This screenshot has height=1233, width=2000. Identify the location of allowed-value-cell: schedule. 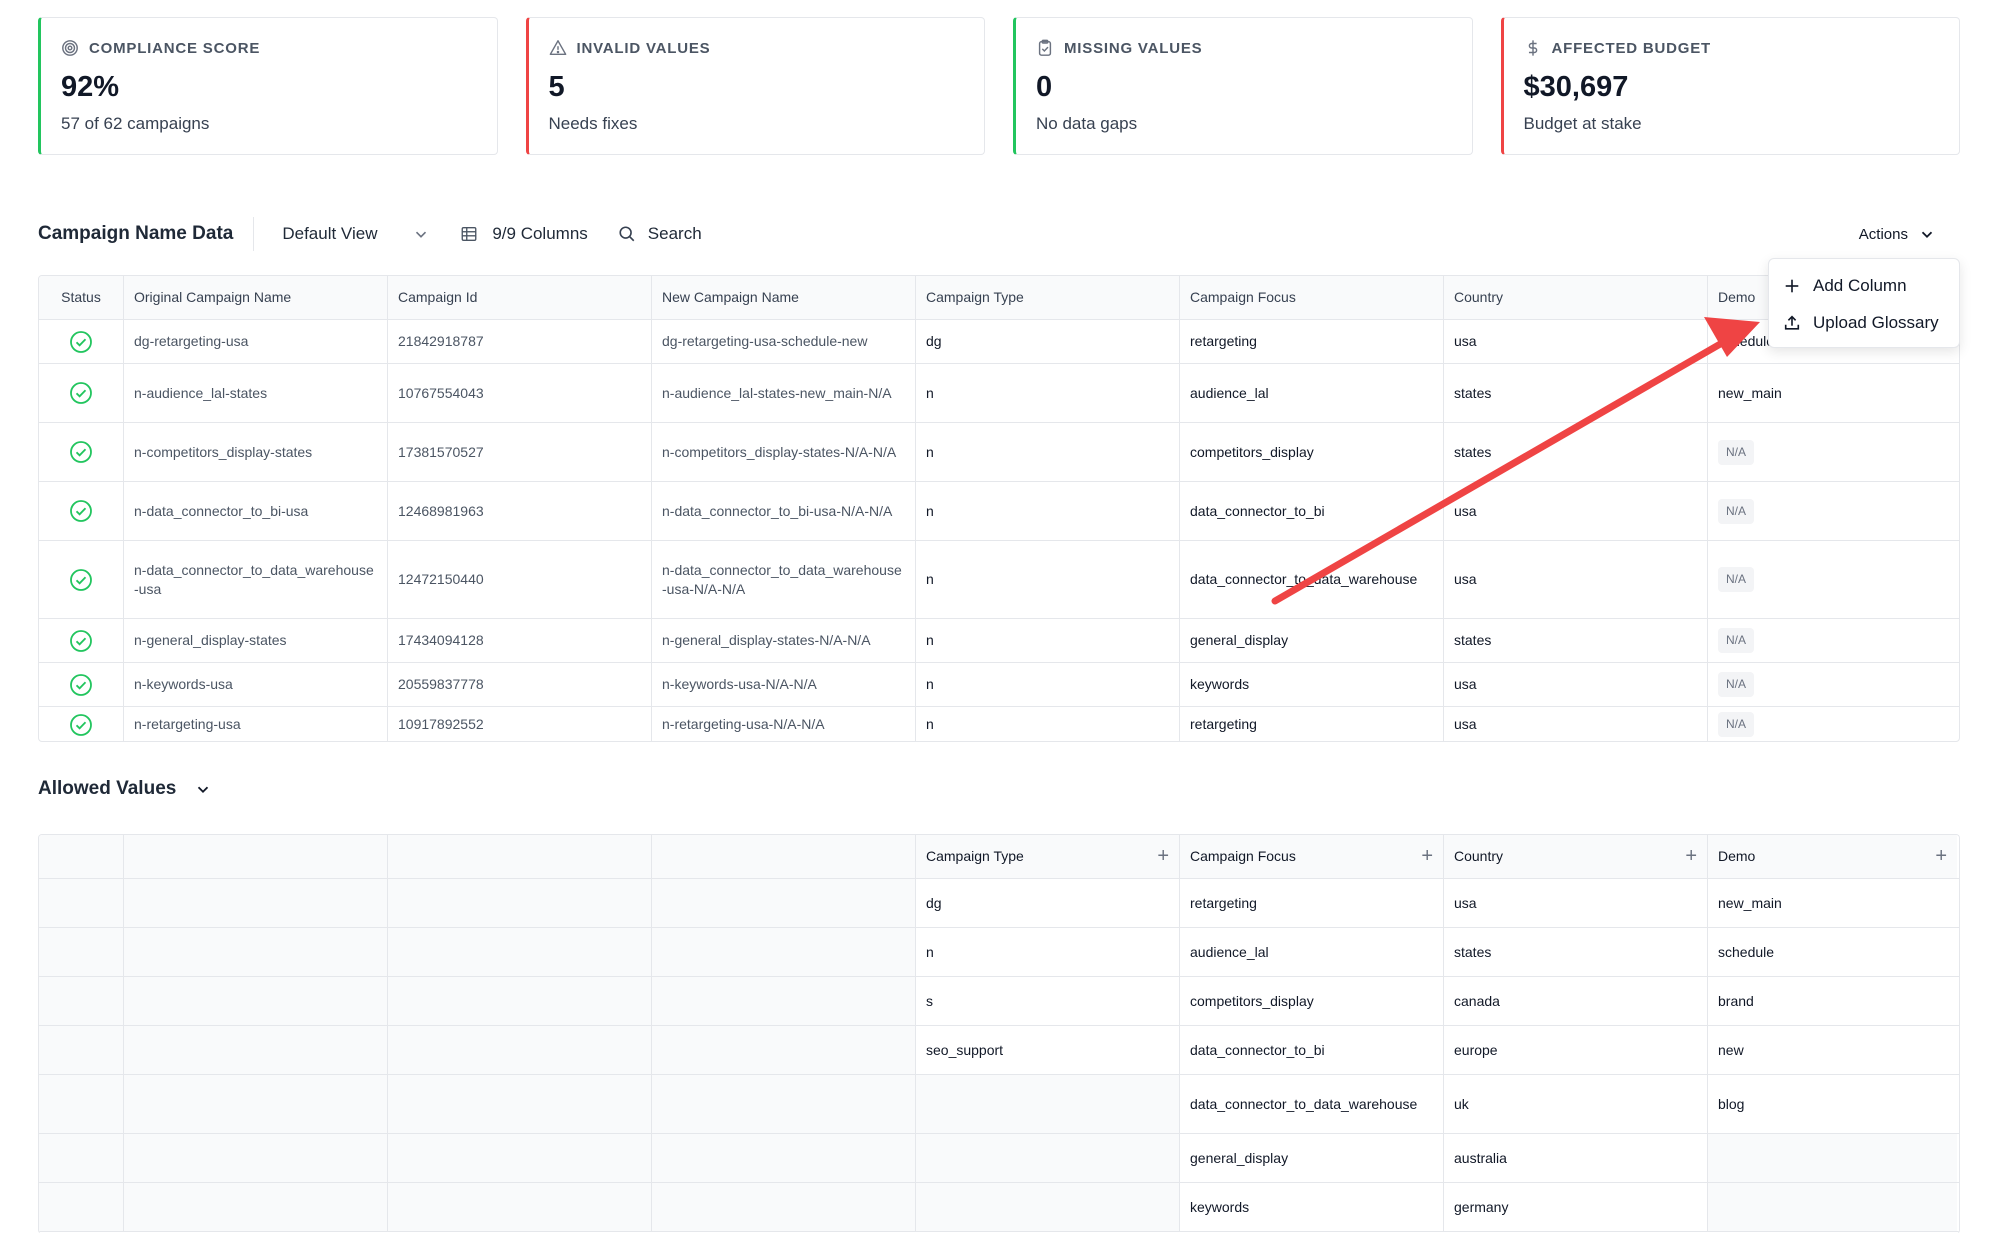
(1832, 952).